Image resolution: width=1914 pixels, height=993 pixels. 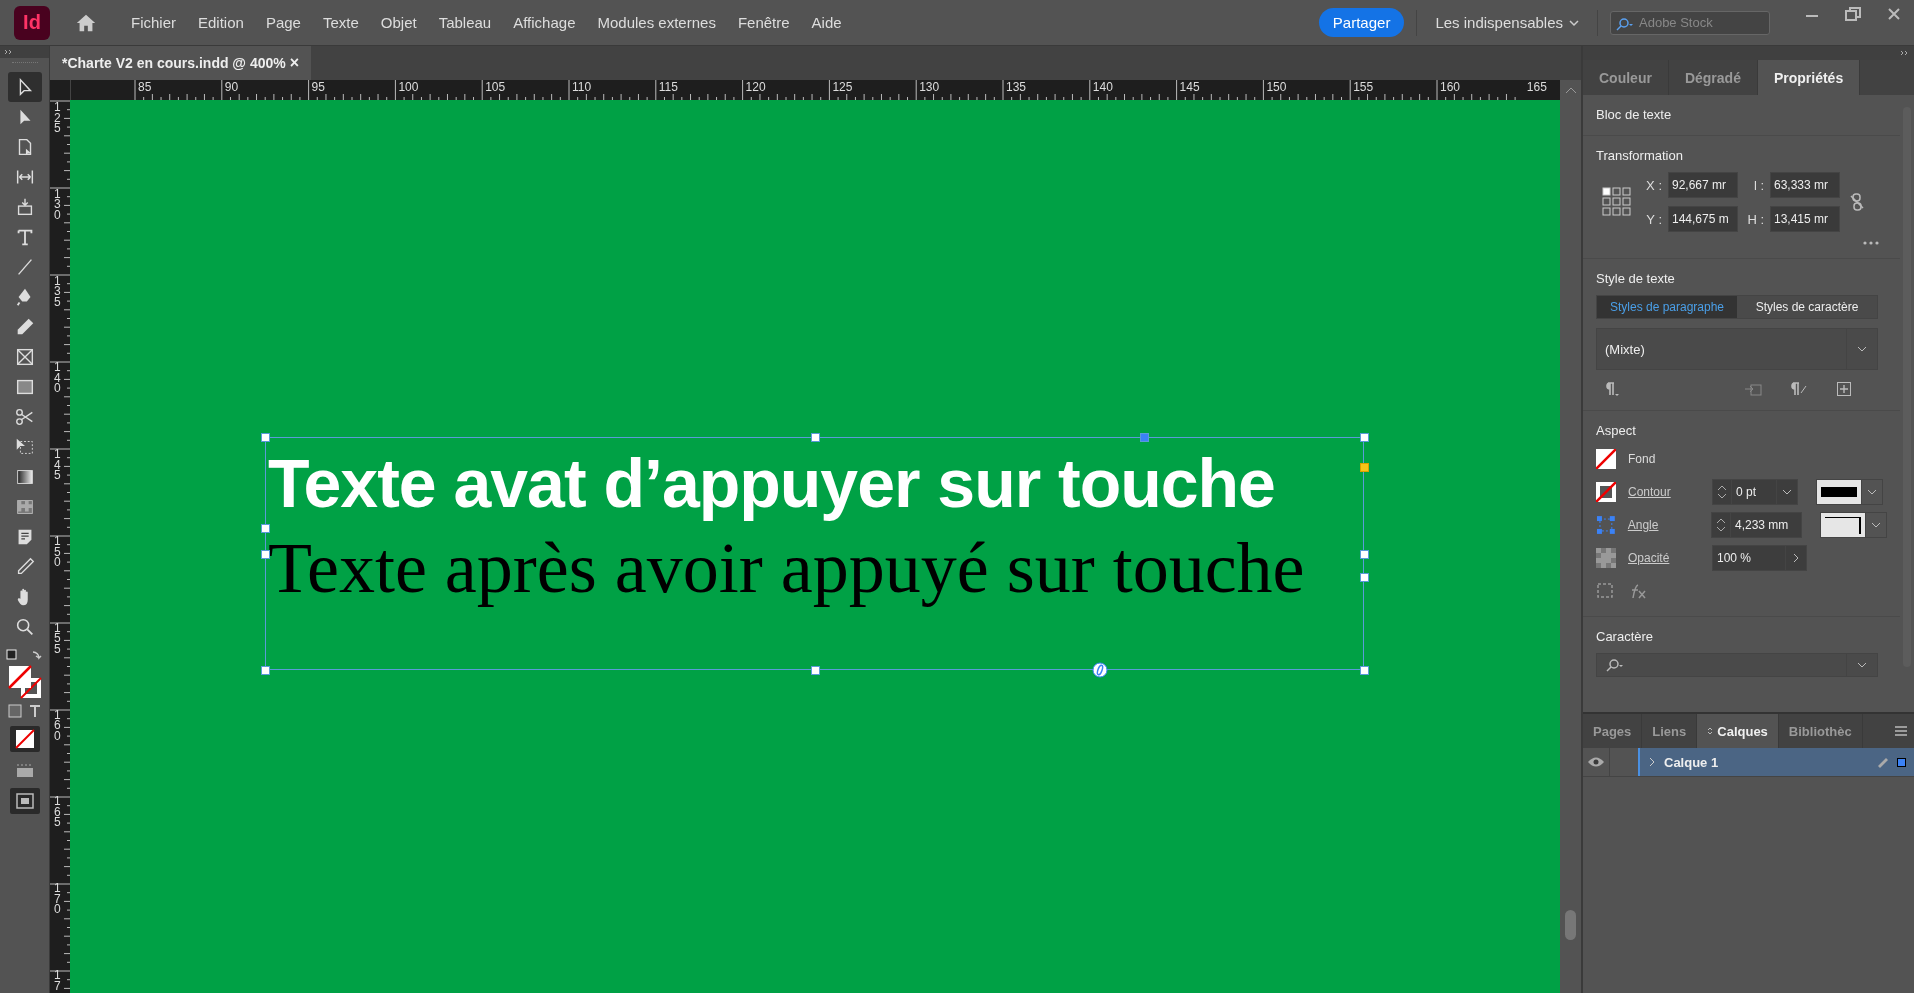 What do you see at coordinates (1737, 665) in the screenshot?
I see `font-search-field` at bounding box center [1737, 665].